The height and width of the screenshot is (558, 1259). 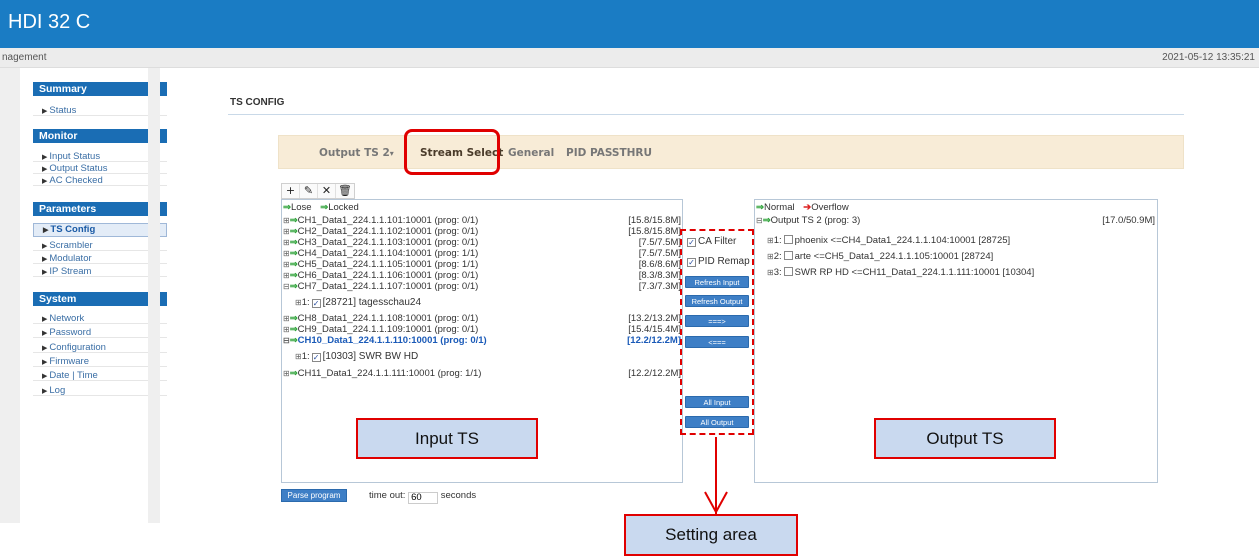 I want to click on sidebar-item-output-status: ▶ Output Status, so click(x=100, y=168).